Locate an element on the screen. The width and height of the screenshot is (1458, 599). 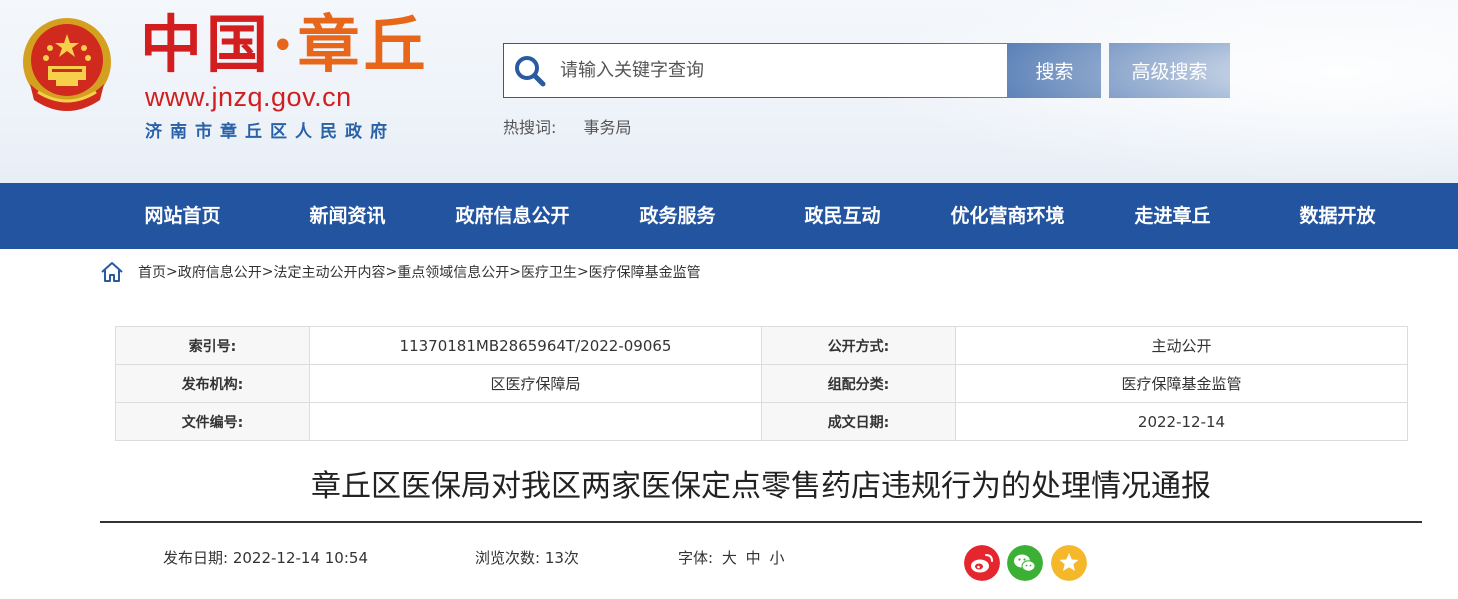
breadcrumb-key-areas: 重点领域信息公开 is located at coordinates (453, 272).